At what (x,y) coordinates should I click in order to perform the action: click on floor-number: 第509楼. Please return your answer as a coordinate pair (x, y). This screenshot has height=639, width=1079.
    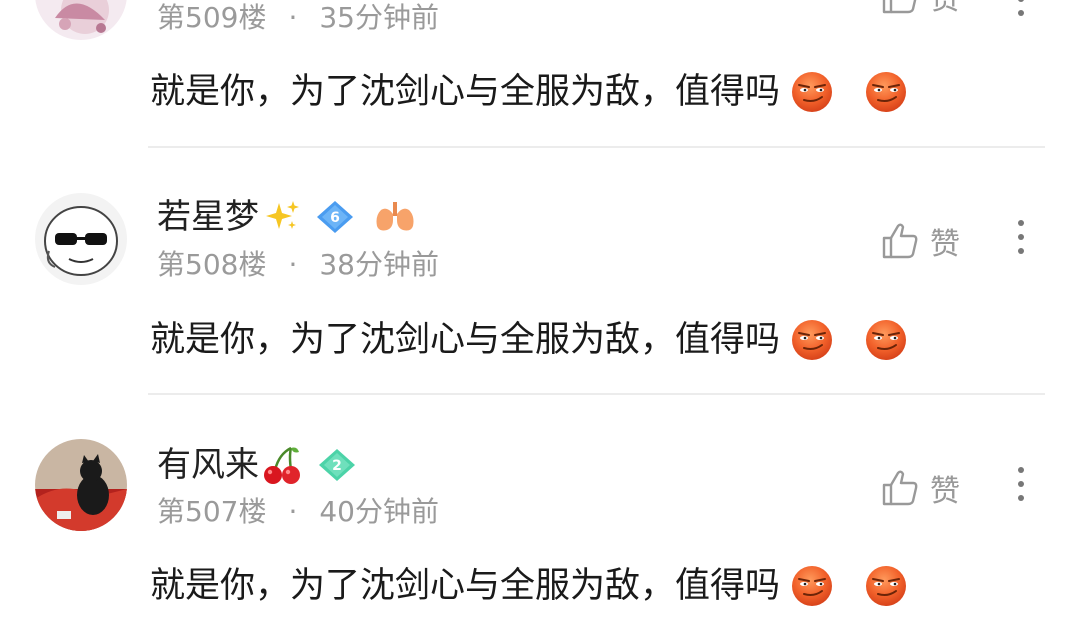
    Looking at the image, I should click on (212, 17).